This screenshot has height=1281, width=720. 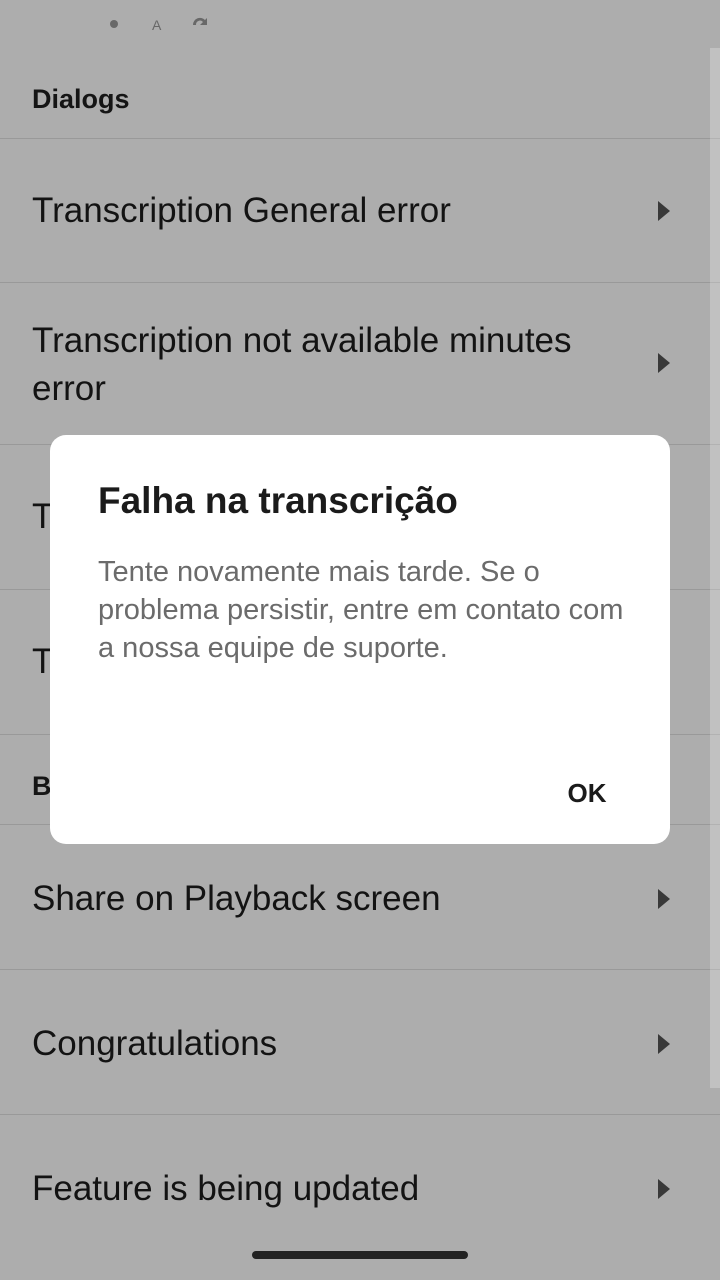 What do you see at coordinates (587, 793) in the screenshot?
I see `ok-button: OK` at bounding box center [587, 793].